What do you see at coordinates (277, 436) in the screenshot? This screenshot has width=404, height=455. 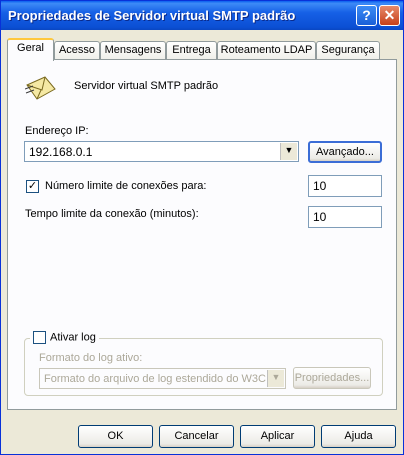 I see `apply-button: Aplicar` at bounding box center [277, 436].